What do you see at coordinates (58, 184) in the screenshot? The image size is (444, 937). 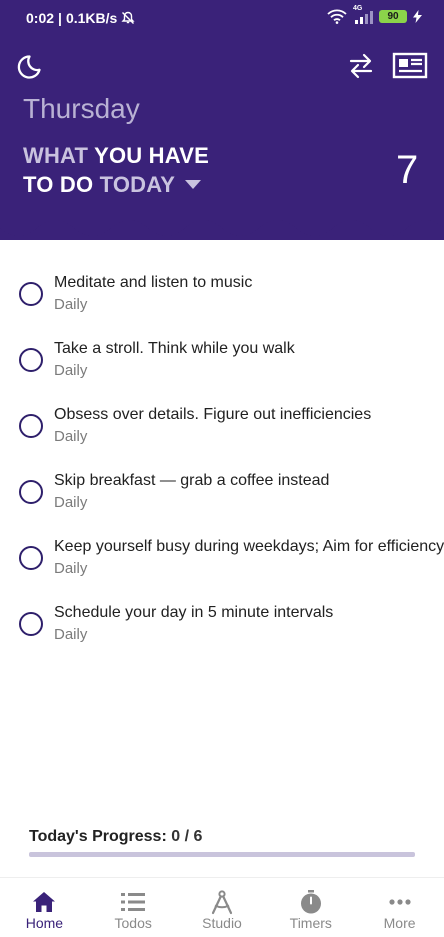 I see `todo-heading-part: TO DO` at bounding box center [58, 184].